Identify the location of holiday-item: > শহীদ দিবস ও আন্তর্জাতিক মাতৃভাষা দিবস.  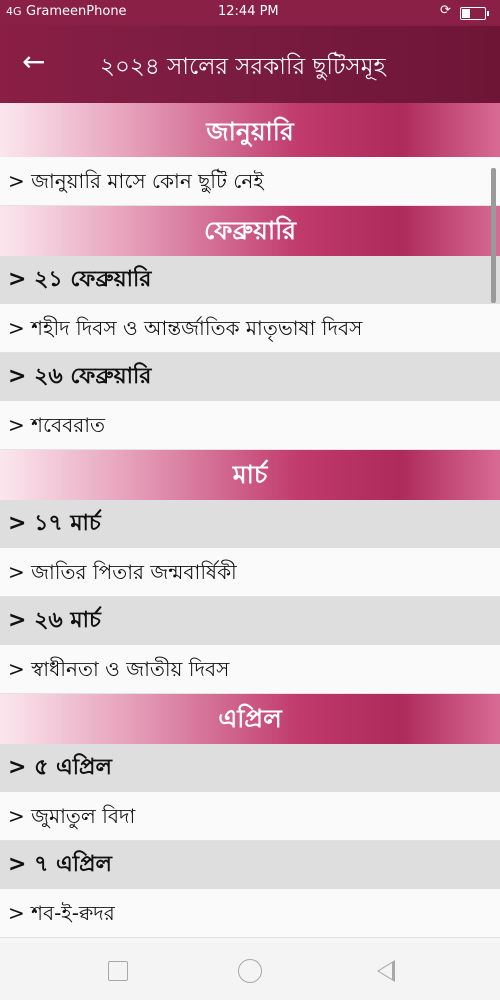
(250, 328).